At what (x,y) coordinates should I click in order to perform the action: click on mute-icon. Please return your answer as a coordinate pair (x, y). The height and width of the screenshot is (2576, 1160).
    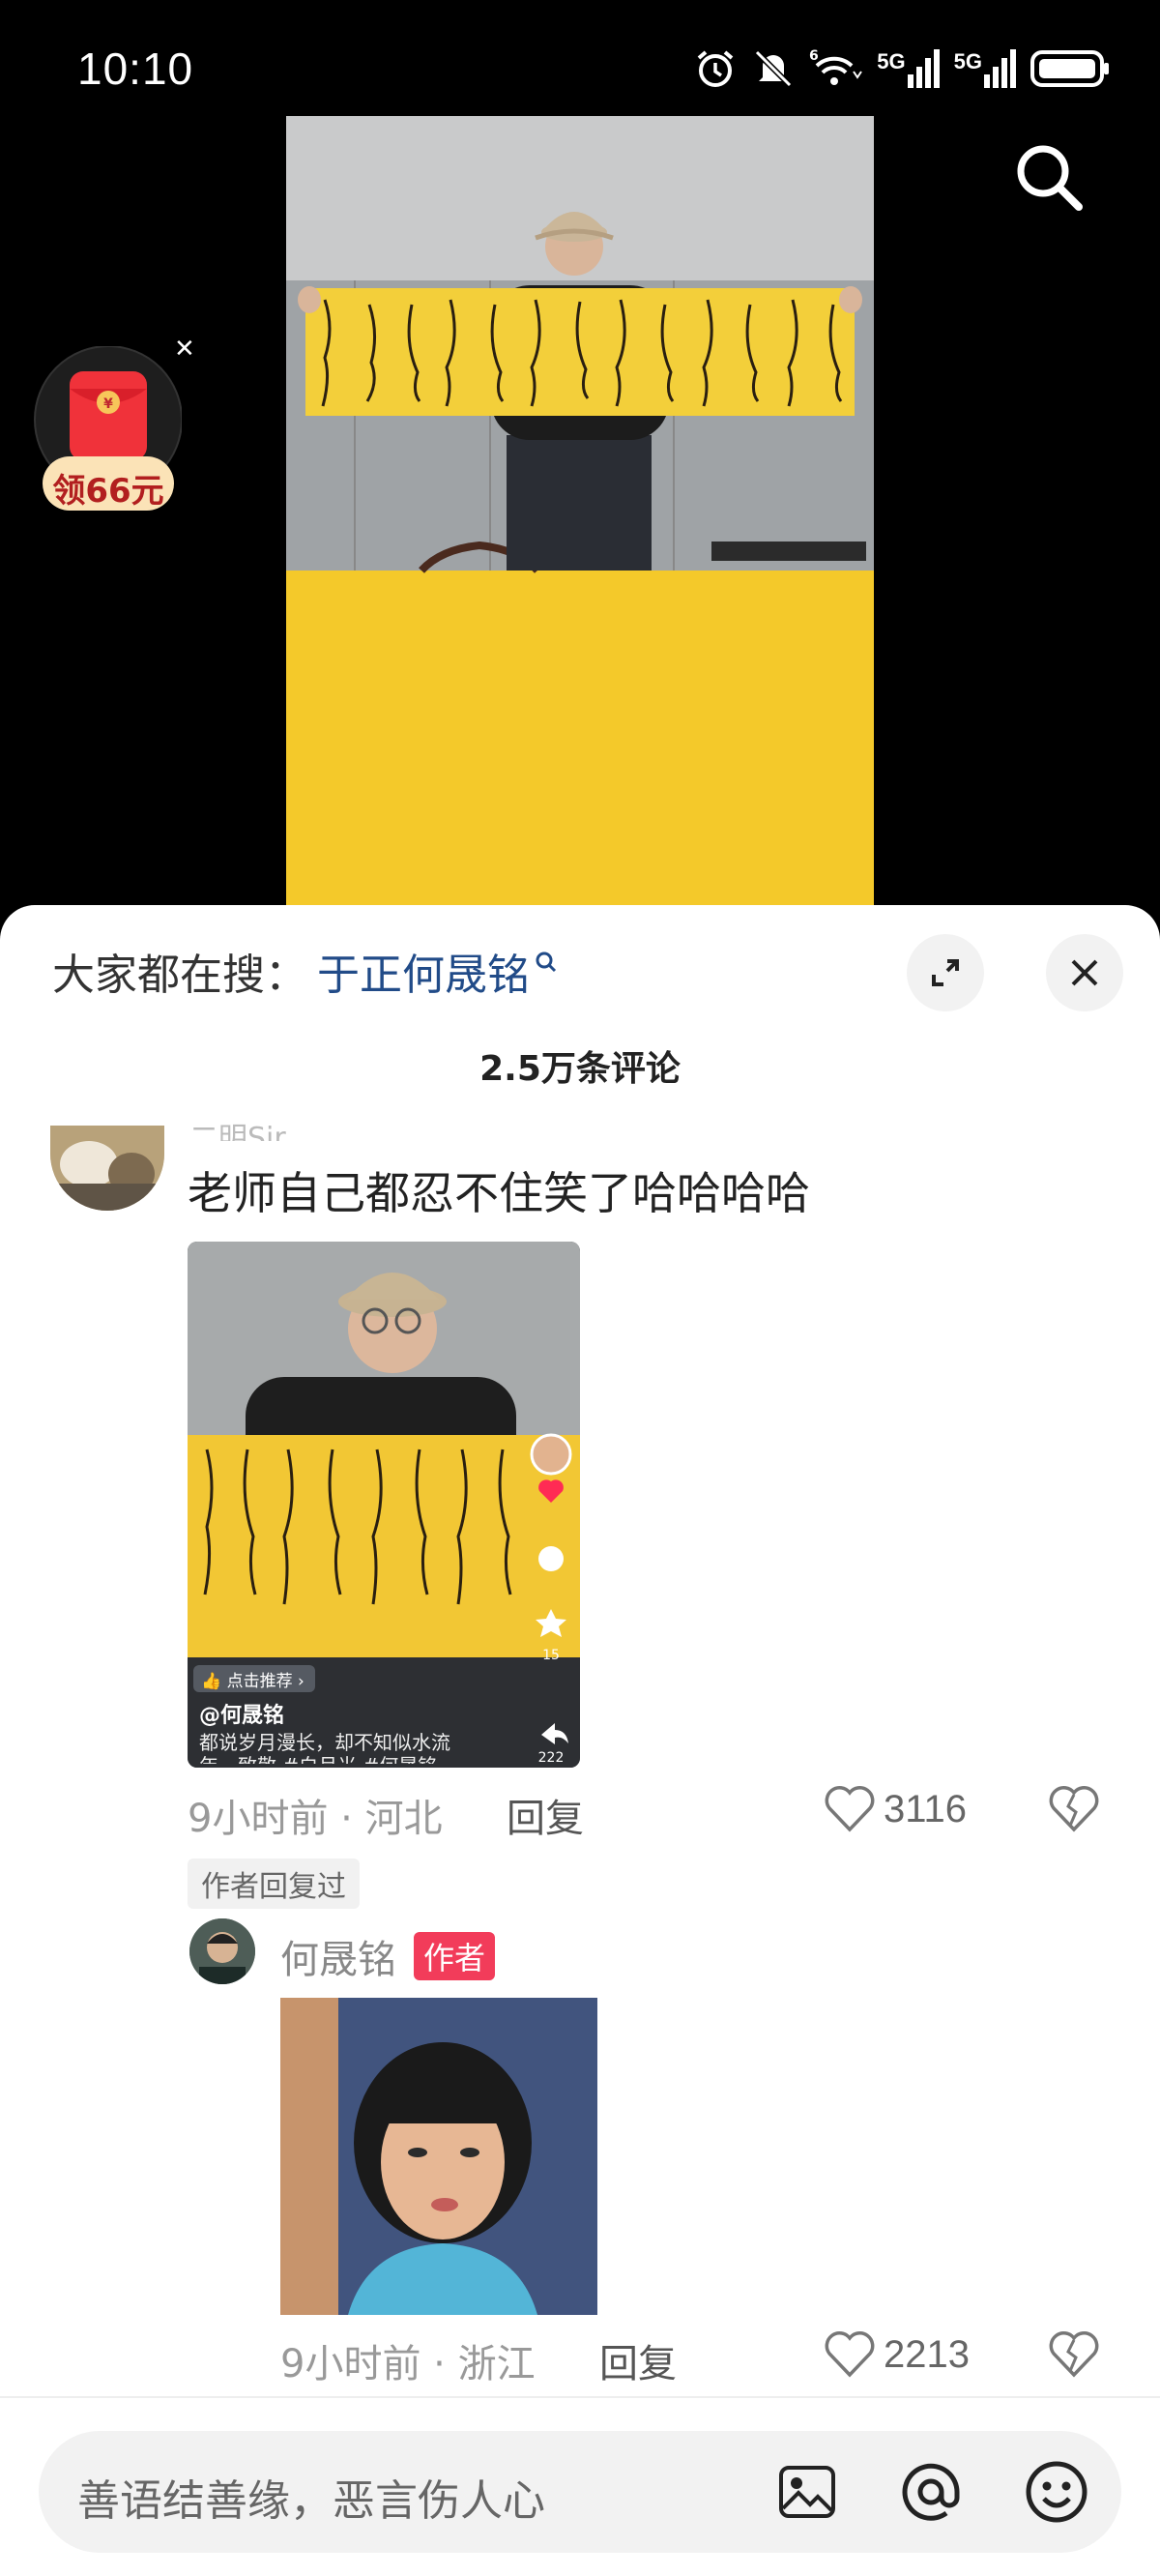
    Looking at the image, I should click on (774, 68).